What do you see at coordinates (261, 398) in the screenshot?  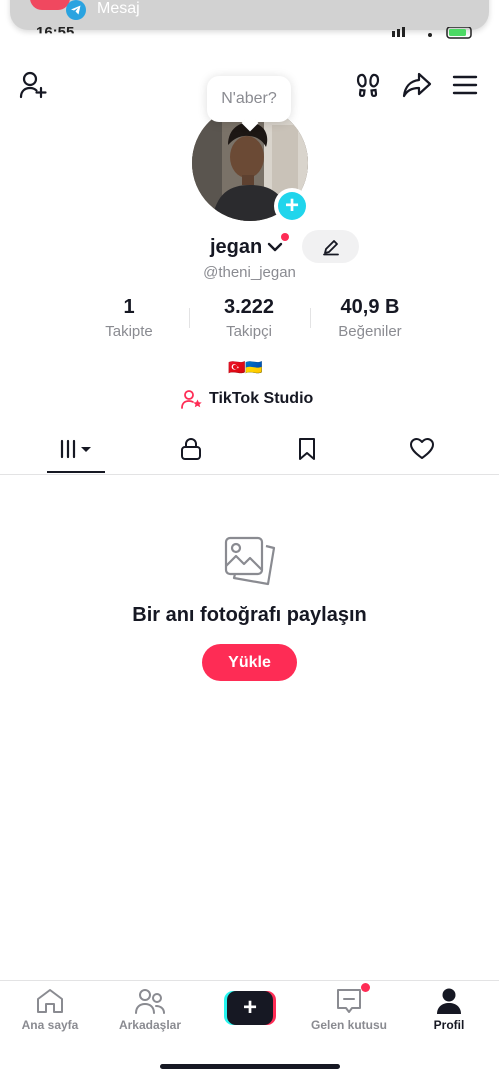 I see `studio-label: TikTok Studio` at bounding box center [261, 398].